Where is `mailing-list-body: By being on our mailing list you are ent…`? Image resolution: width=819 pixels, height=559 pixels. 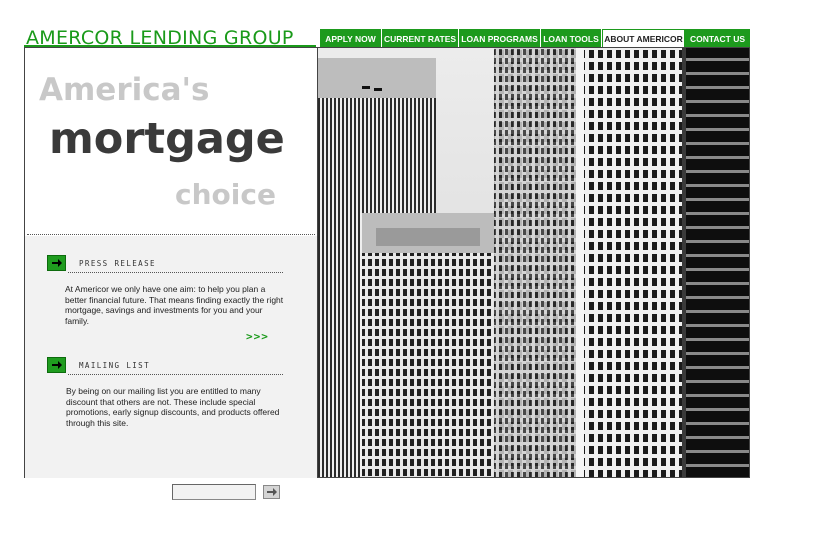 mailing-list-body: By being on our mailing list you are ent… is located at coordinates (173, 407).